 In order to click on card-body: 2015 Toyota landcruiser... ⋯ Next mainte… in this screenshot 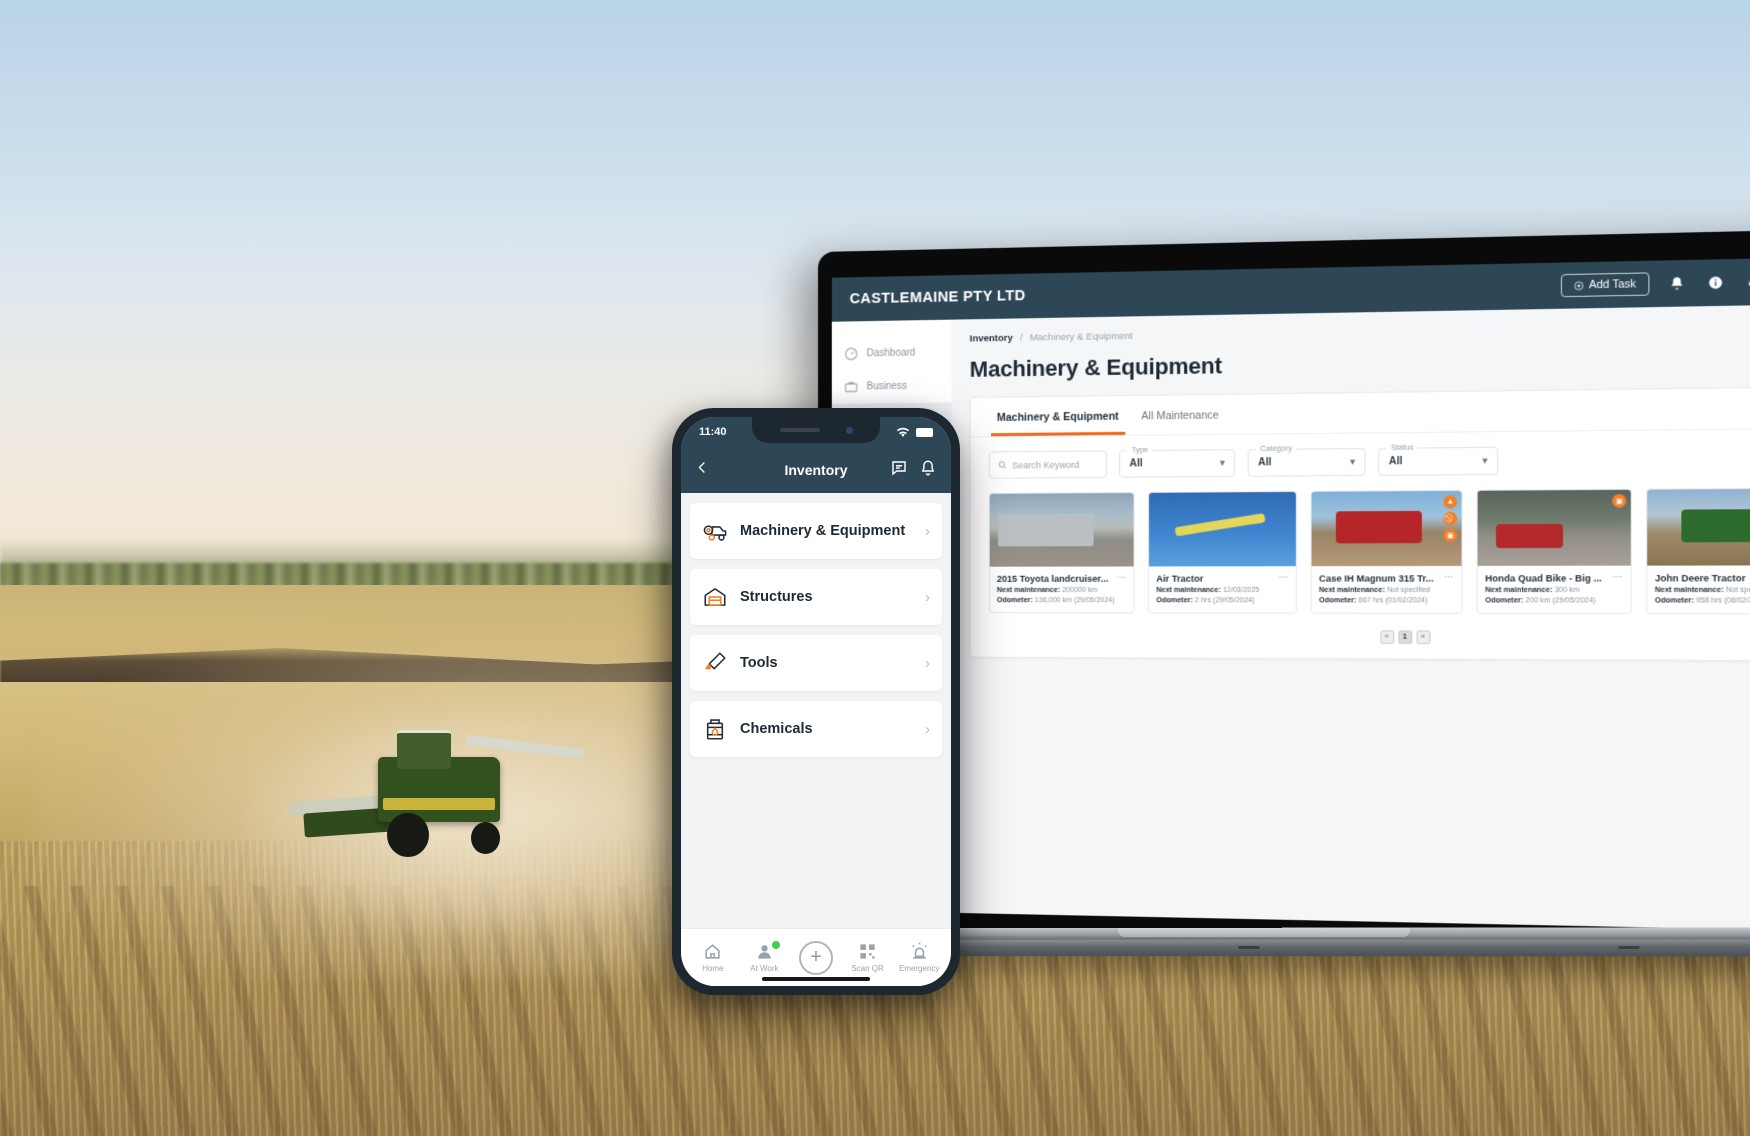, I will do `click(1062, 589)`.